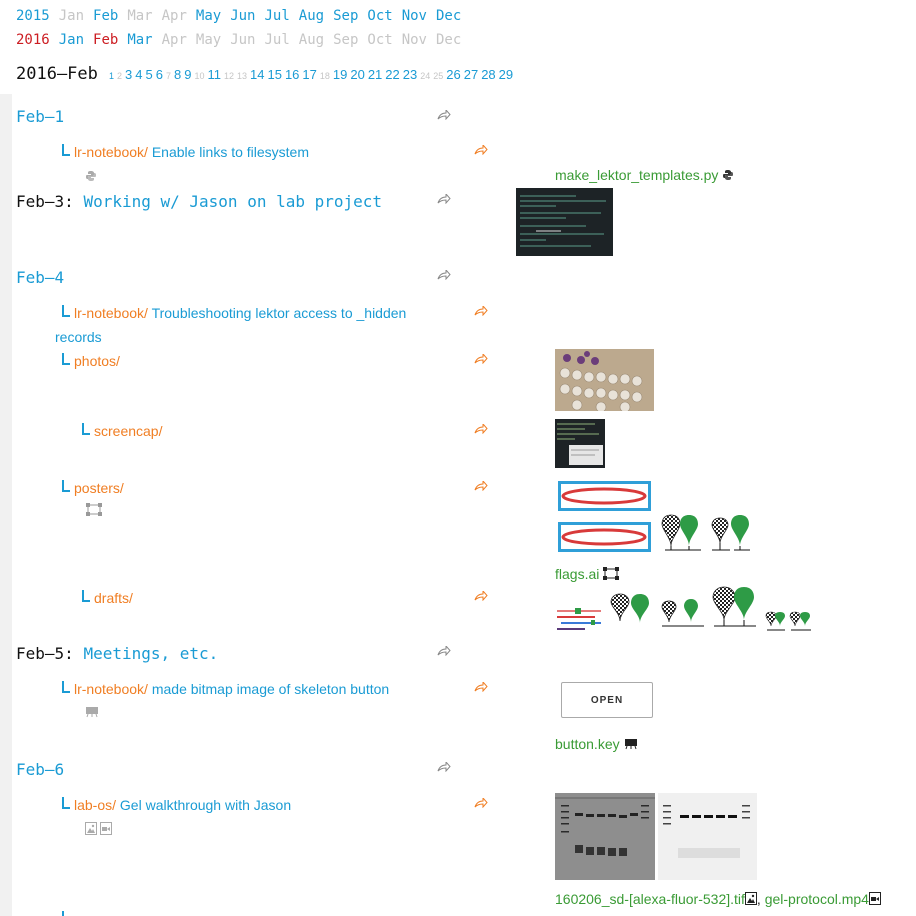 This screenshot has width=916, height=916. What do you see at coordinates (159, 74) in the screenshot?
I see `day-link-6: 6` at bounding box center [159, 74].